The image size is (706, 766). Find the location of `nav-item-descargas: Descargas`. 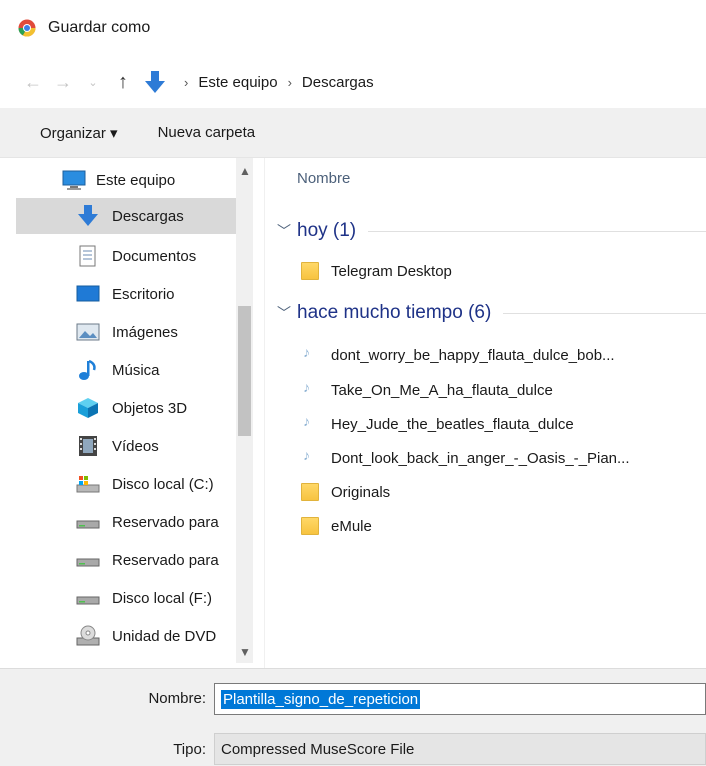

nav-item-descargas: Descargas is located at coordinates (126, 216).